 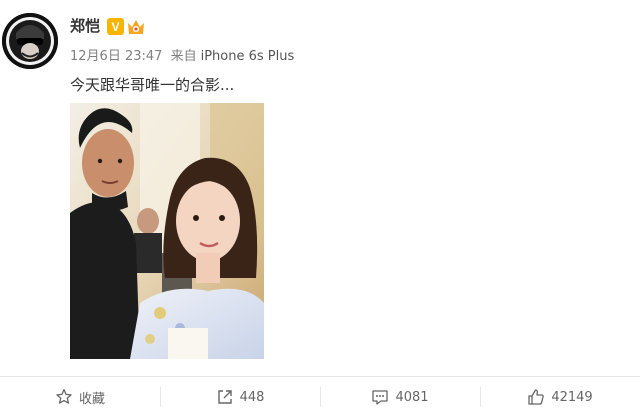 I want to click on comment-count: 4081, so click(x=412, y=397).